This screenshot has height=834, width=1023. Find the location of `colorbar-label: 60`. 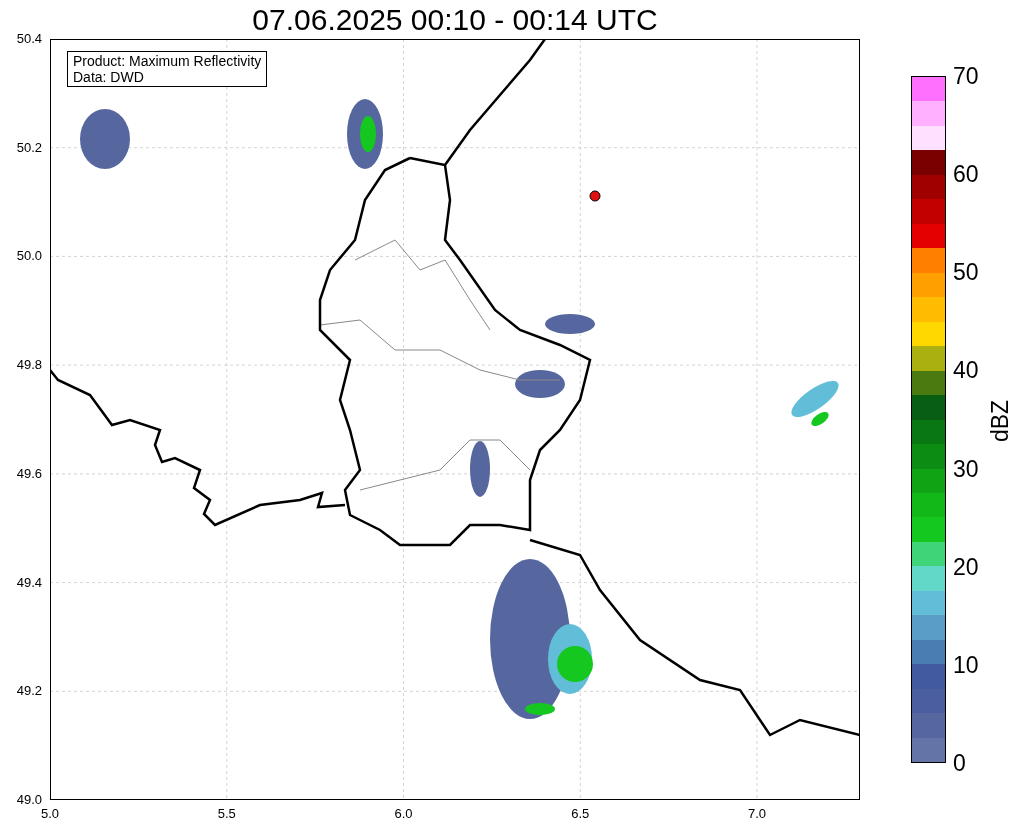

colorbar-label: 60 is located at coordinates (966, 174).